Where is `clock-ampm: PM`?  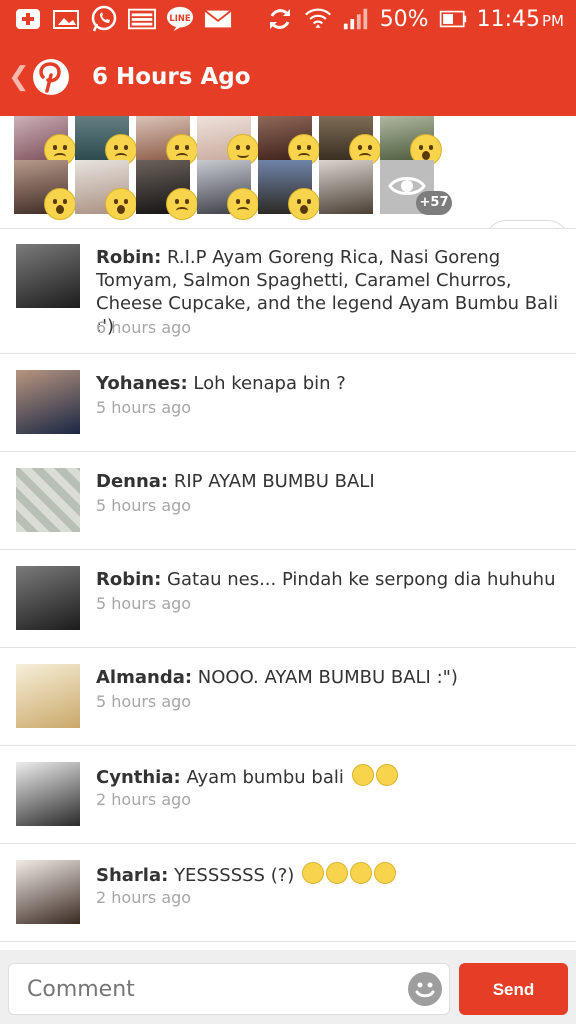 clock-ampm: PM is located at coordinates (553, 20).